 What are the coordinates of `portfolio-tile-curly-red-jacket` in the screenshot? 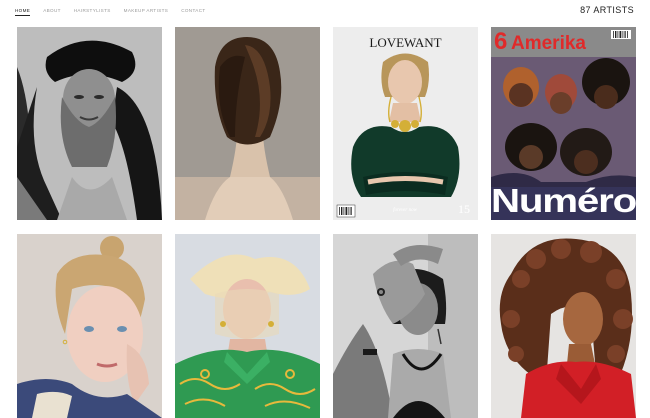 It's located at (563, 326).